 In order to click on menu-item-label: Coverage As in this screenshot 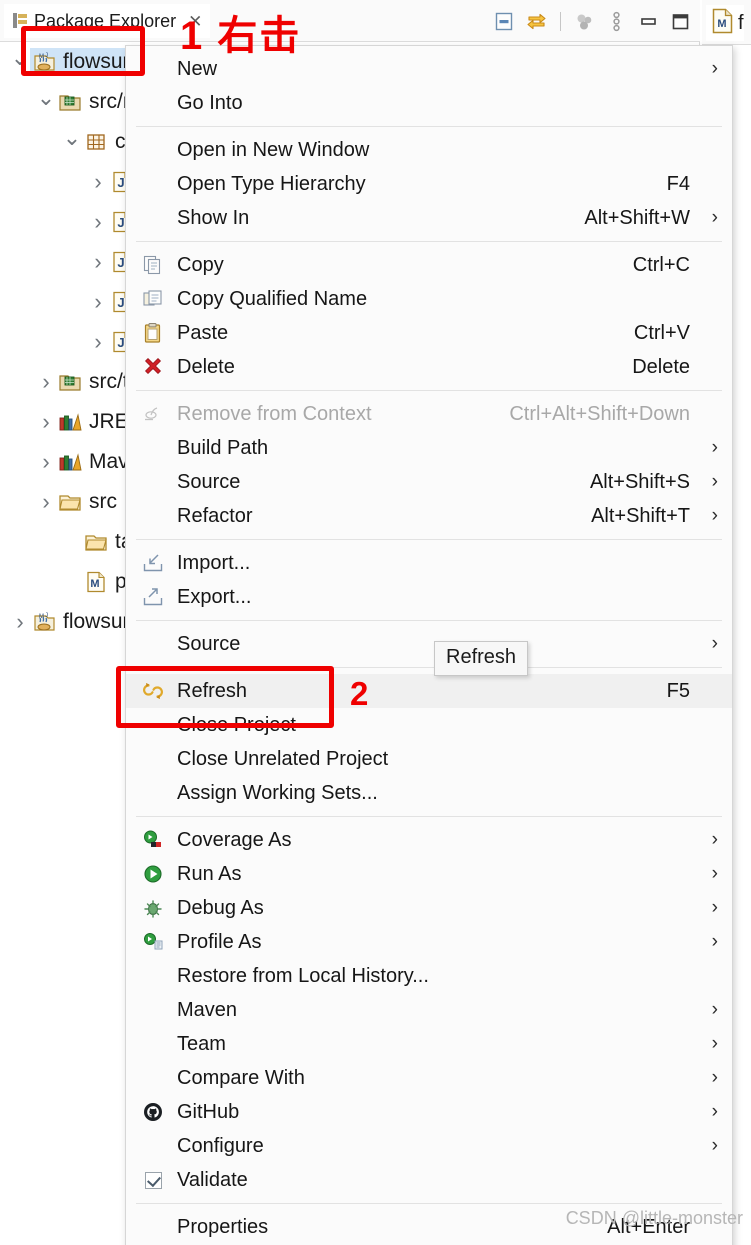, I will do `click(234, 839)`.